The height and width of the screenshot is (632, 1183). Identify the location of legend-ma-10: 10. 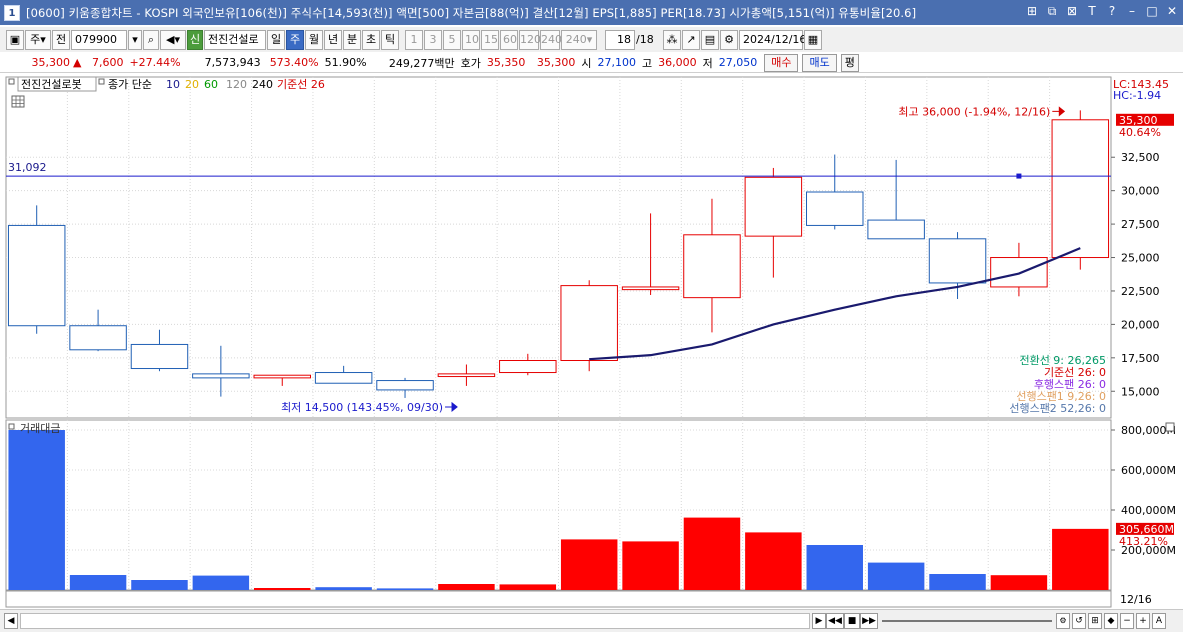
(173, 84).